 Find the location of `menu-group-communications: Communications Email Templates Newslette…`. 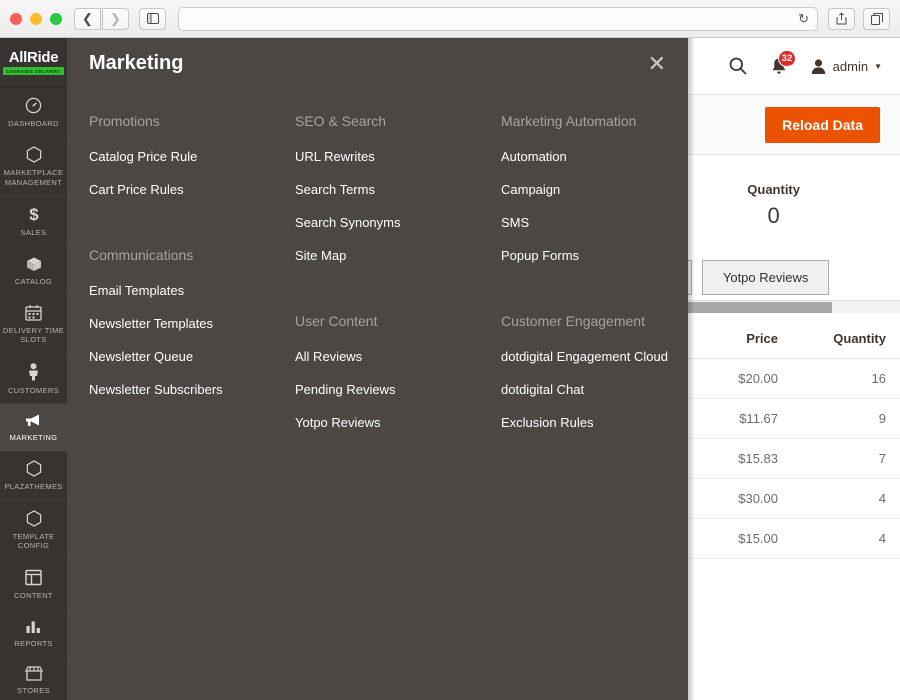

menu-group-communications: Communications Email Templates Newslette… is located at coordinates (192, 322).